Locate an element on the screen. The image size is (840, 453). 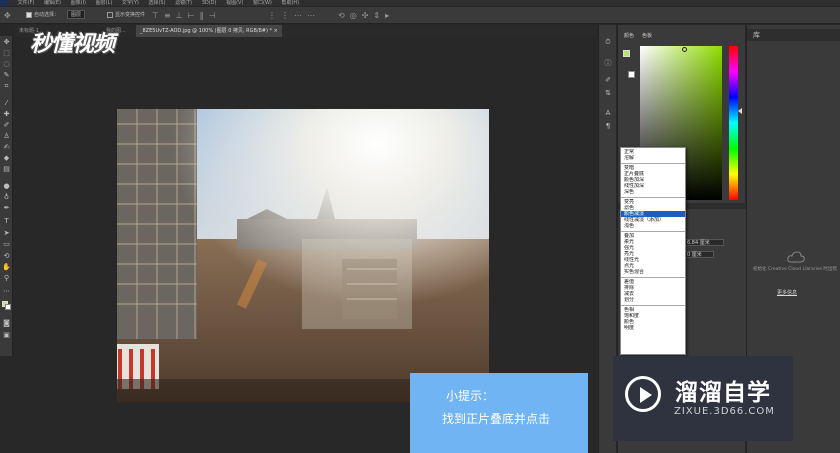
blend-option: 实色混合 is located at coordinates (653, 272).